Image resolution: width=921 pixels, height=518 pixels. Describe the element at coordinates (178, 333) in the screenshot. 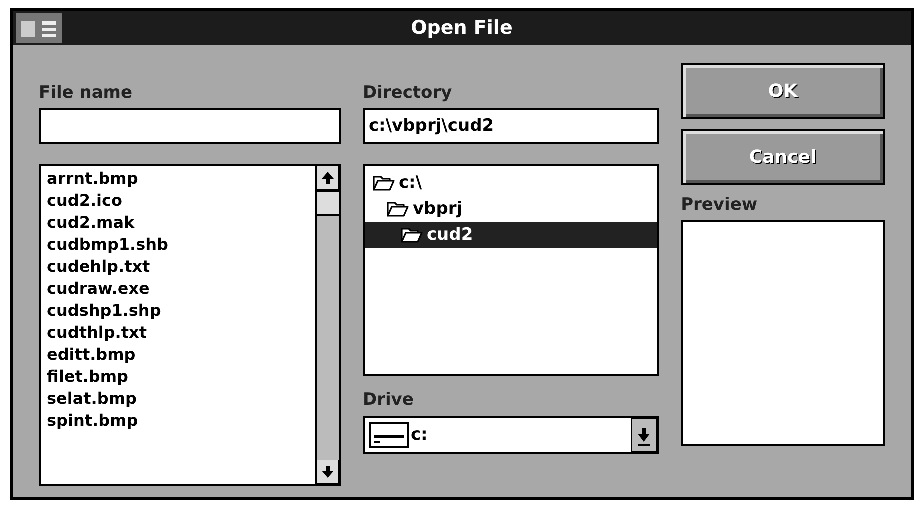

I see `file-list-item: cudthlp.txt` at that location.